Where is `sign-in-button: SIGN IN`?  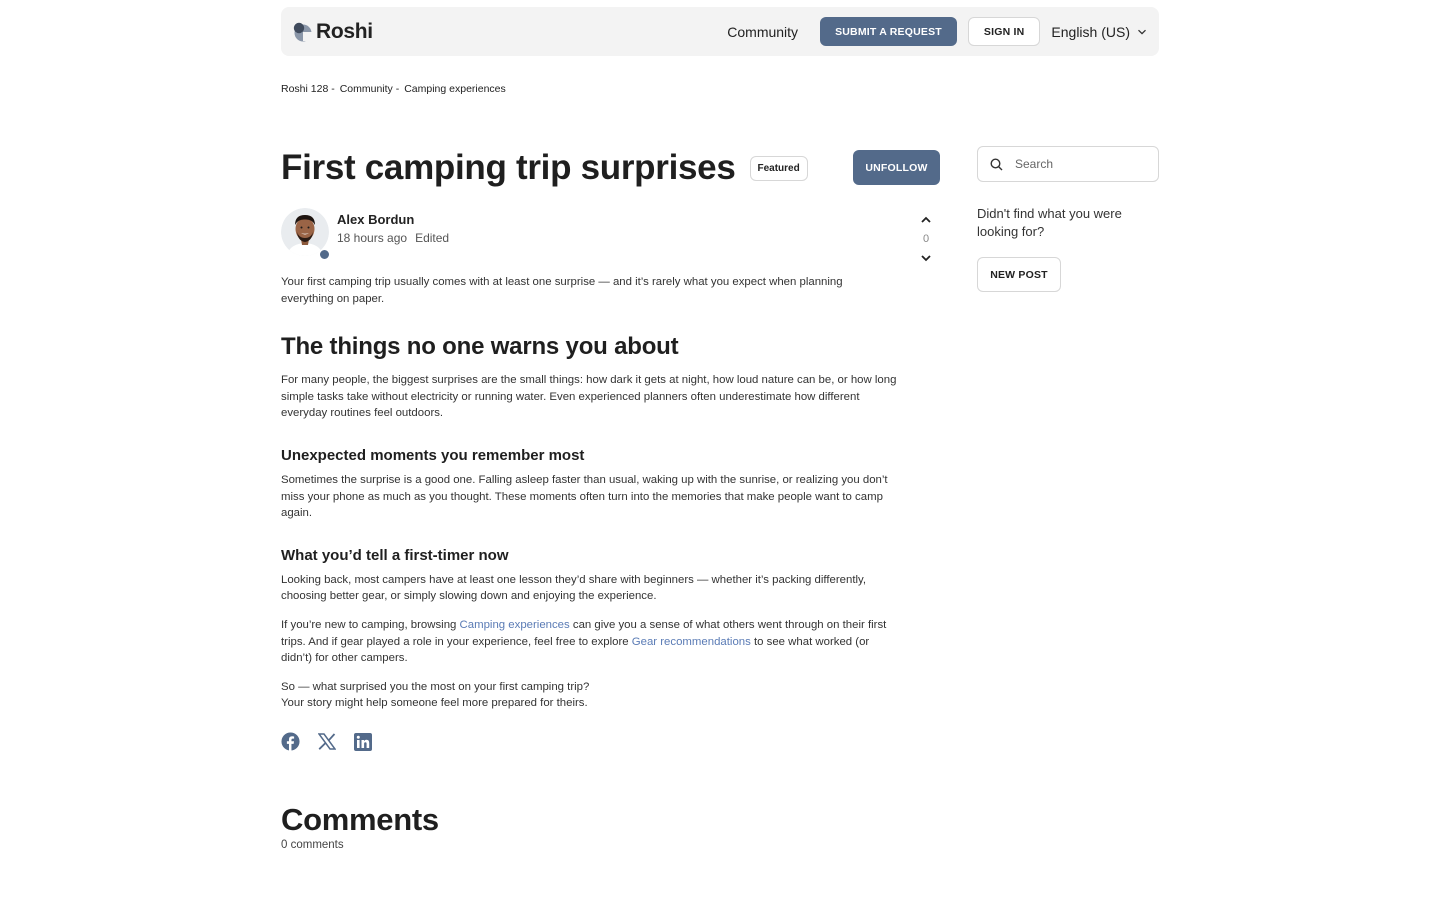
sign-in-button: SIGN IN is located at coordinates (1004, 31).